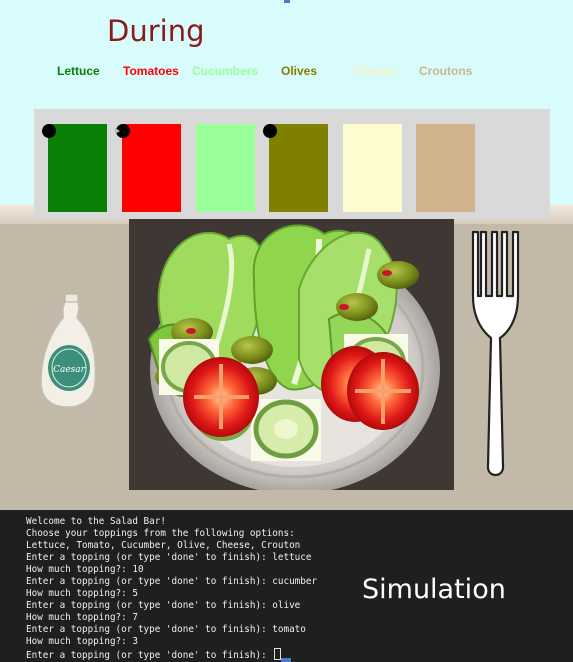 This screenshot has width=573, height=662. Describe the element at coordinates (446, 71) in the screenshot. I see `label-croutons: Croutons` at that location.